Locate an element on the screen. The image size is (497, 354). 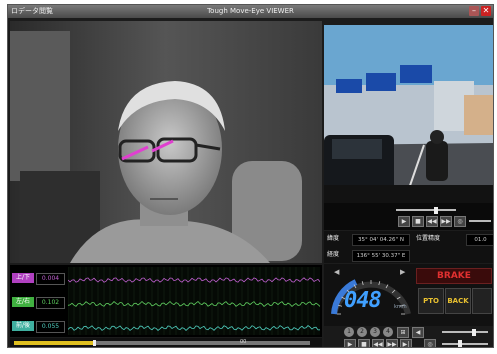
sensor-axis-label: 上/下 is located at coordinates (23, 278).